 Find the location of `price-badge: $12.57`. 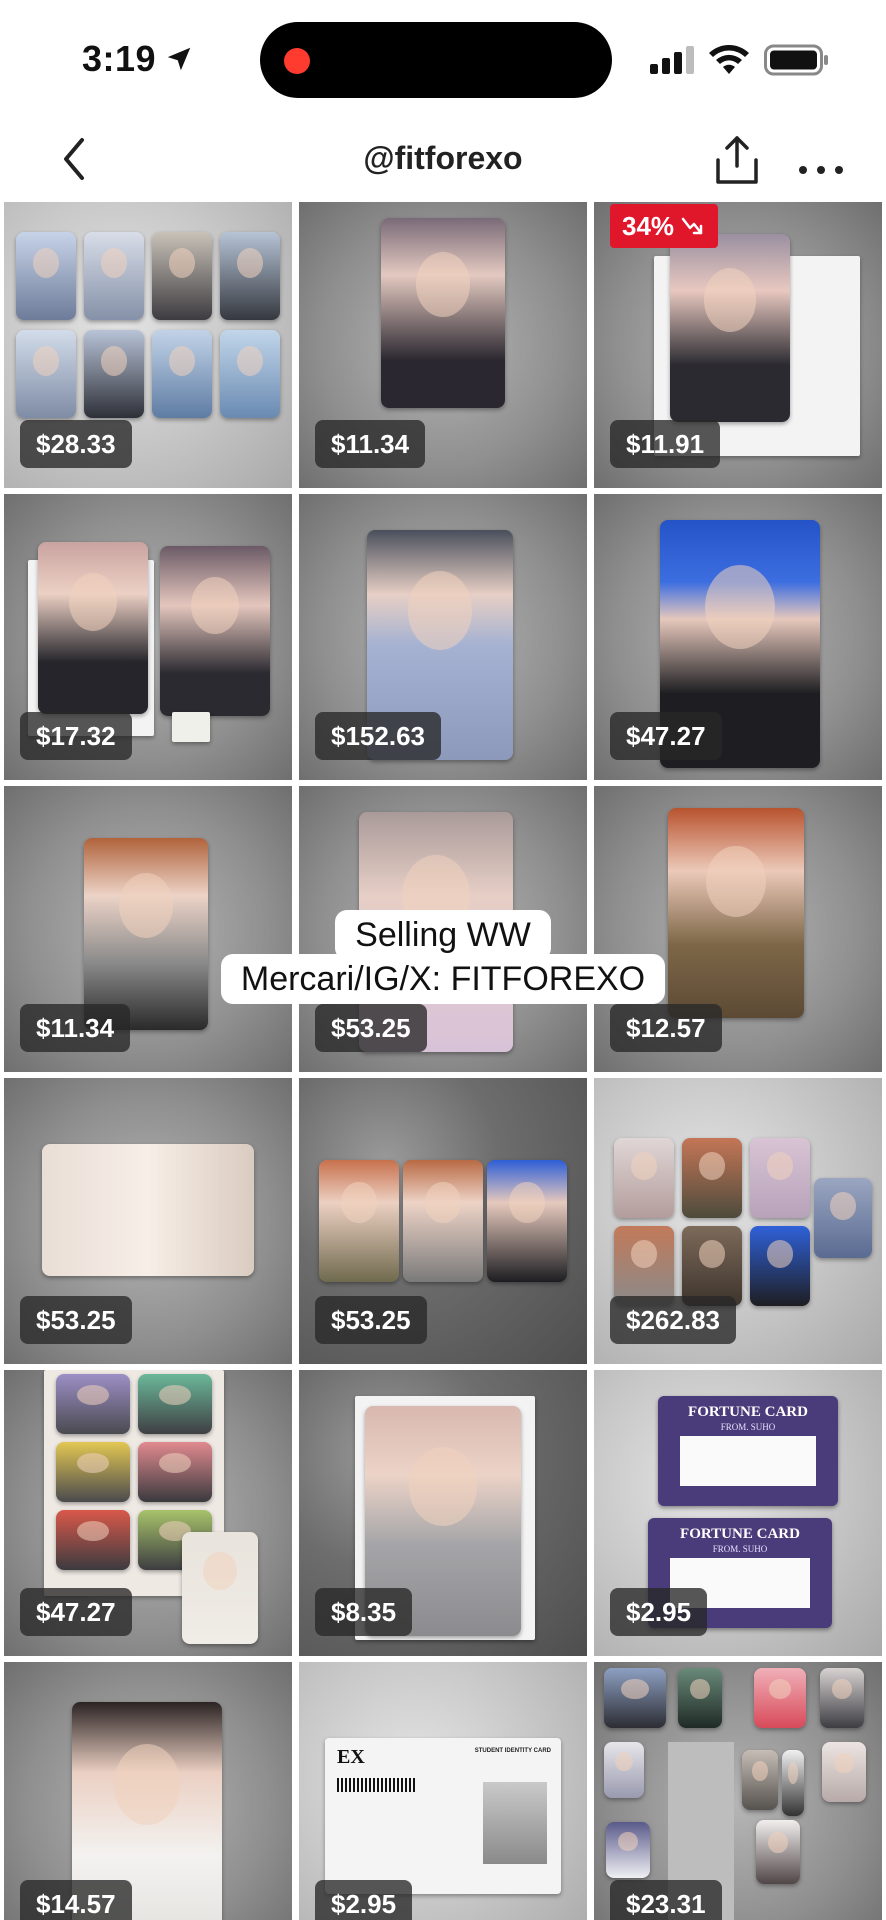

price-badge: $12.57 is located at coordinates (666, 1028).